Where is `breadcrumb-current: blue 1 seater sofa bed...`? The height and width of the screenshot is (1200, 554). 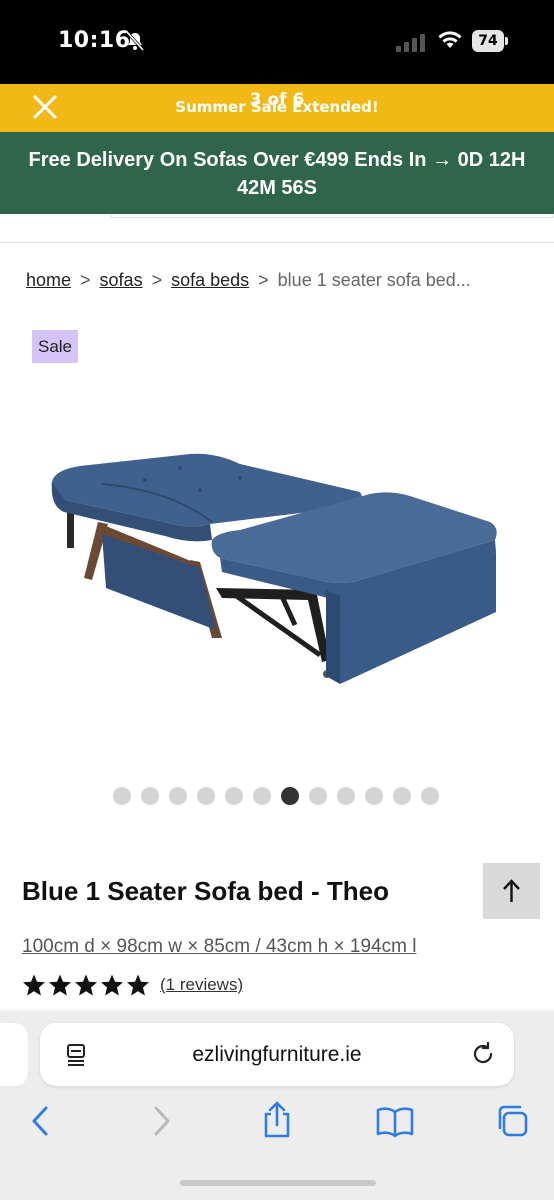
breadcrumb-current: blue 1 seater sofa bed... is located at coordinates (374, 280).